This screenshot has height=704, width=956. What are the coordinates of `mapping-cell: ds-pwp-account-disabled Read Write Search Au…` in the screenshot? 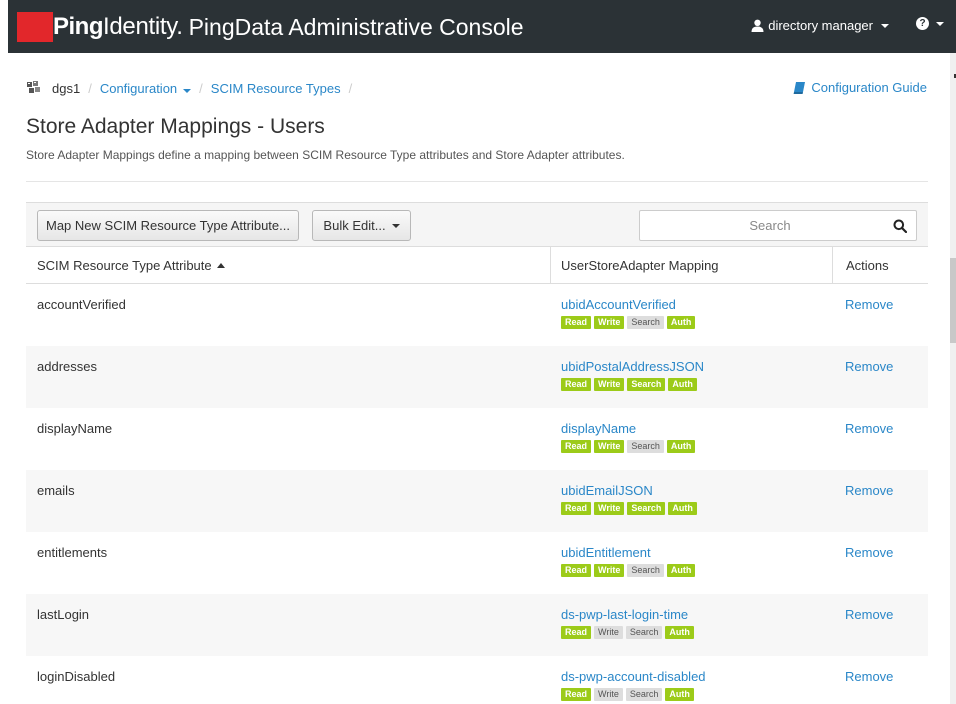 It's located at (633, 685).